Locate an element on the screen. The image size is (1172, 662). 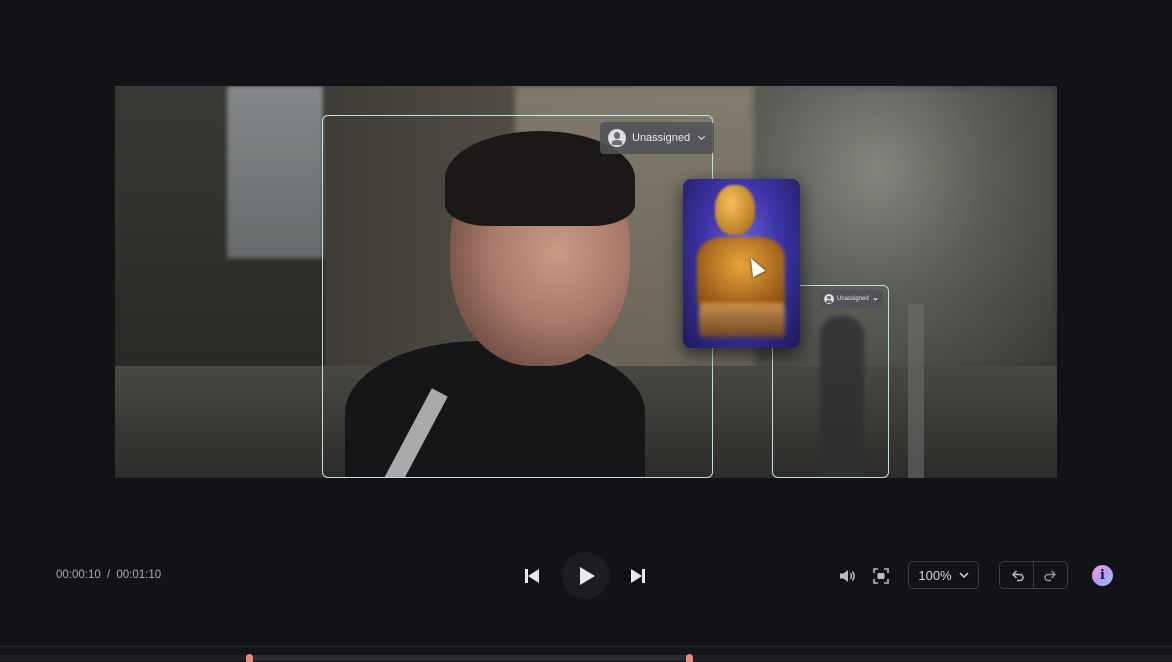
time-display: 00:00:10 / 00:01:10 is located at coordinates (108, 575).